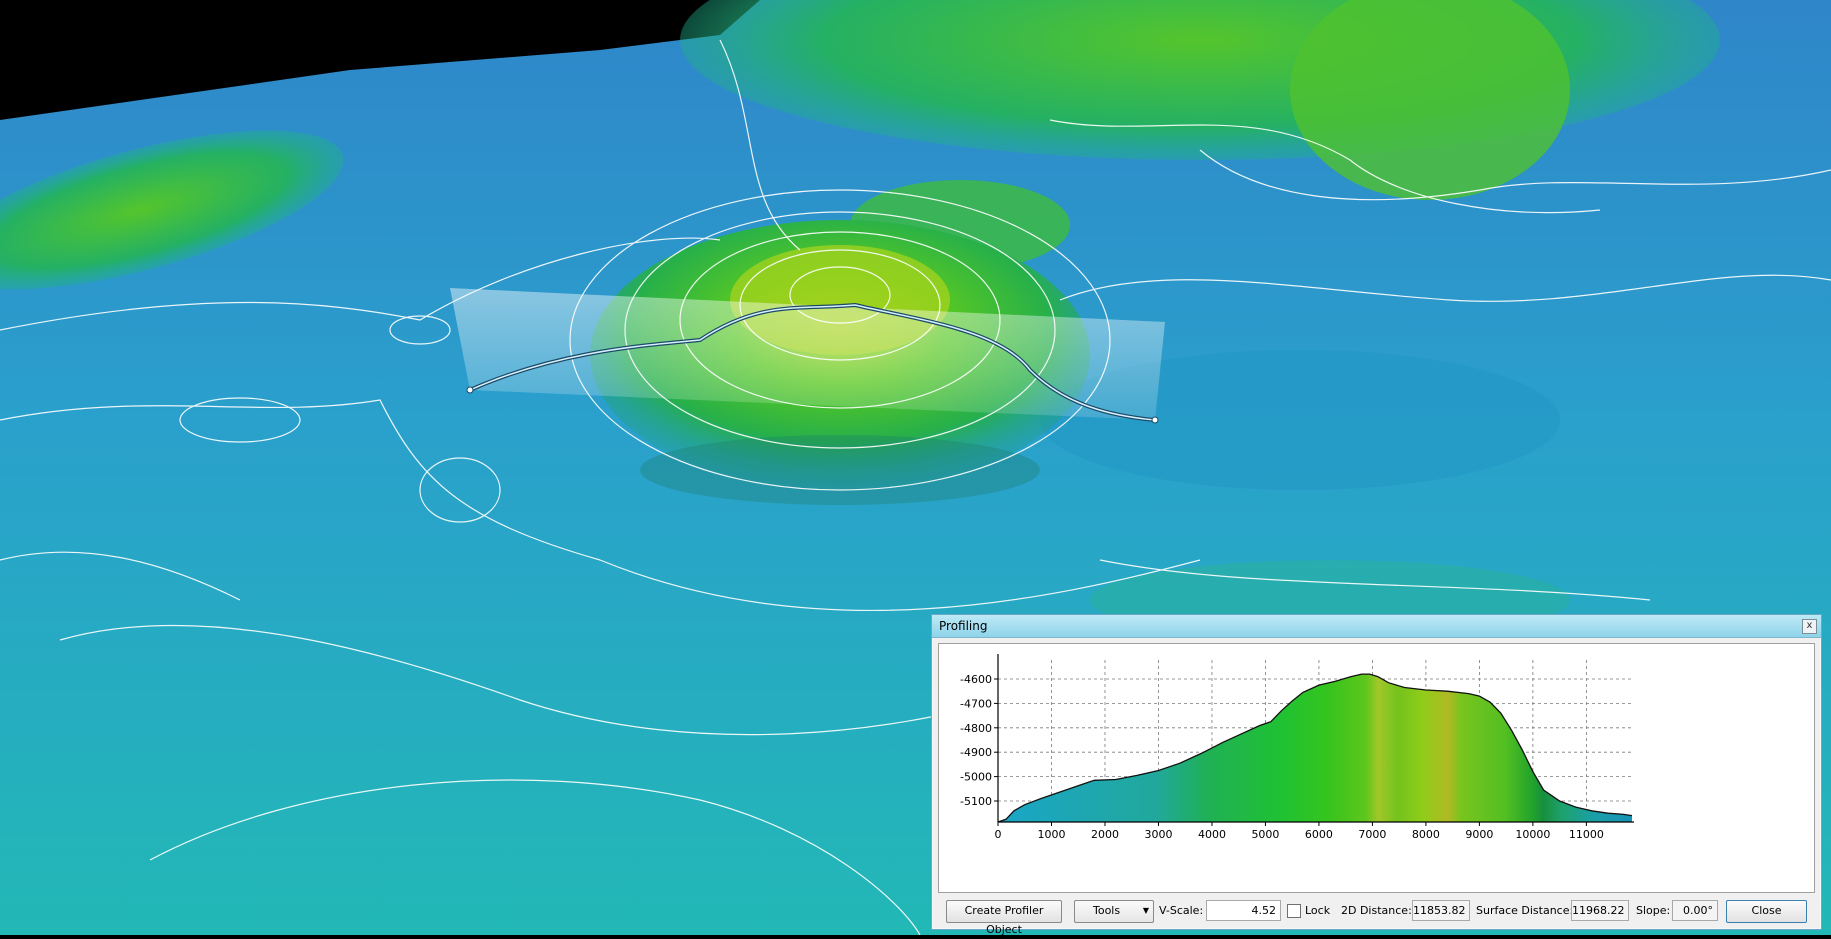  What do you see at coordinates (1051, 834) in the screenshot?
I see `x-tick-label: 1000` at bounding box center [1051, 834].